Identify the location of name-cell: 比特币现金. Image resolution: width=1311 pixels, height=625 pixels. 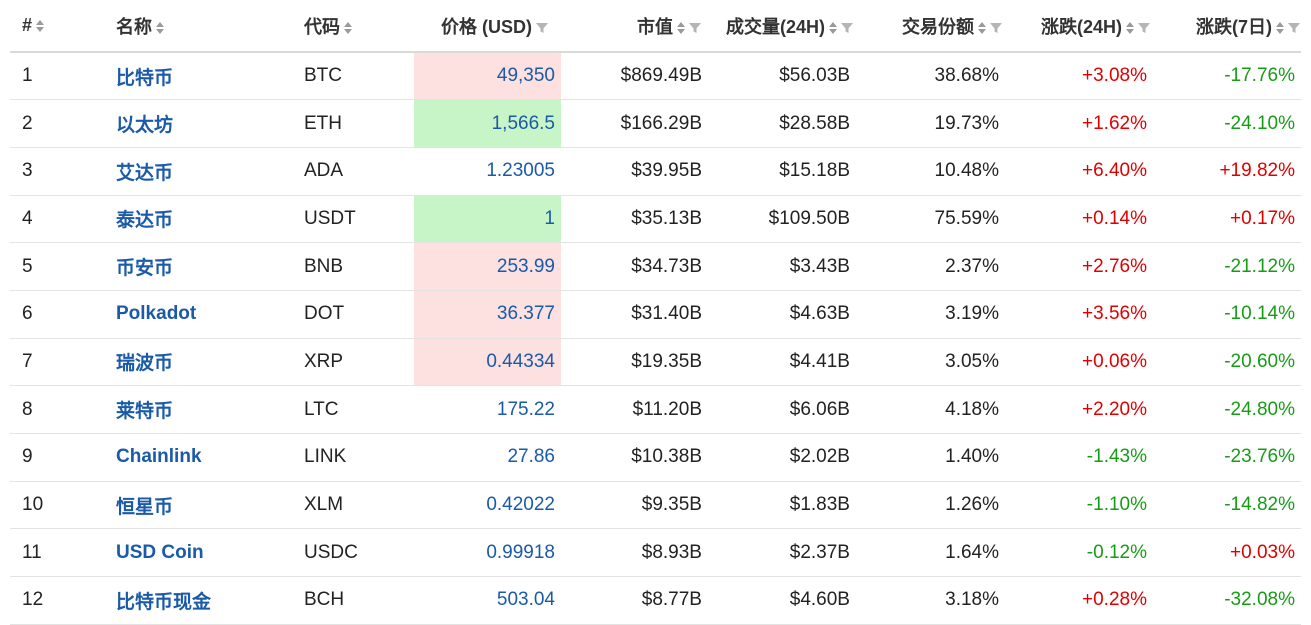
(204, 600).